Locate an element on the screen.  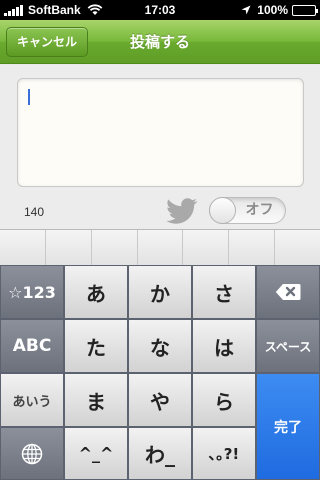
toggle-knob is located at coordinates (222, 210).